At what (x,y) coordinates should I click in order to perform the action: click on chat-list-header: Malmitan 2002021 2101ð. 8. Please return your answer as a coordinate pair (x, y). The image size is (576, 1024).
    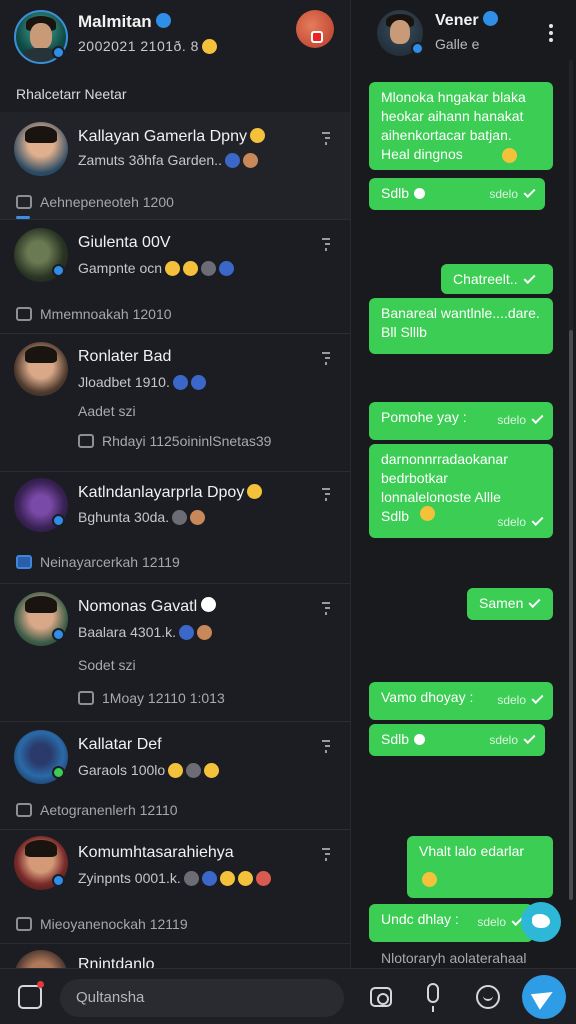
    Looking at the image, I should click on (175, 39).